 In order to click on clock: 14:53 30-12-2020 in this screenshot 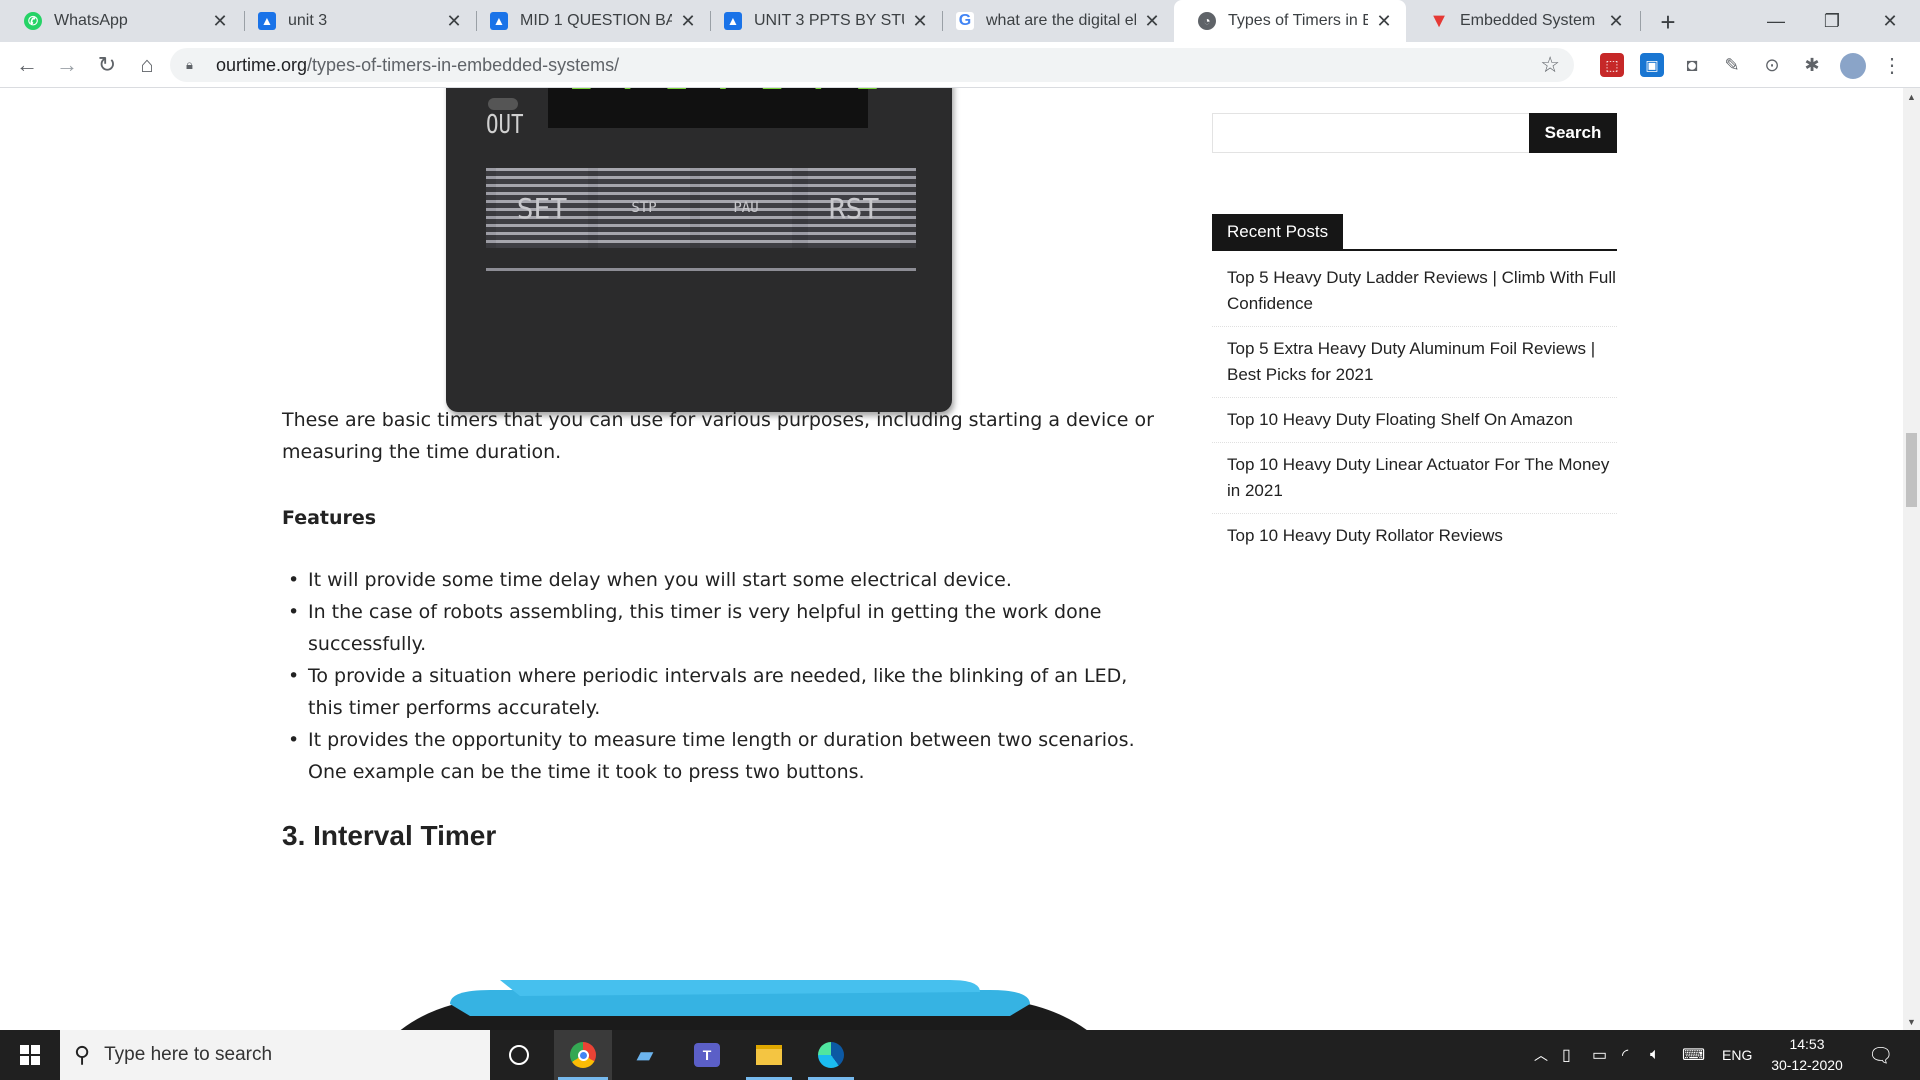, I will do `click(1807, 1055)`.